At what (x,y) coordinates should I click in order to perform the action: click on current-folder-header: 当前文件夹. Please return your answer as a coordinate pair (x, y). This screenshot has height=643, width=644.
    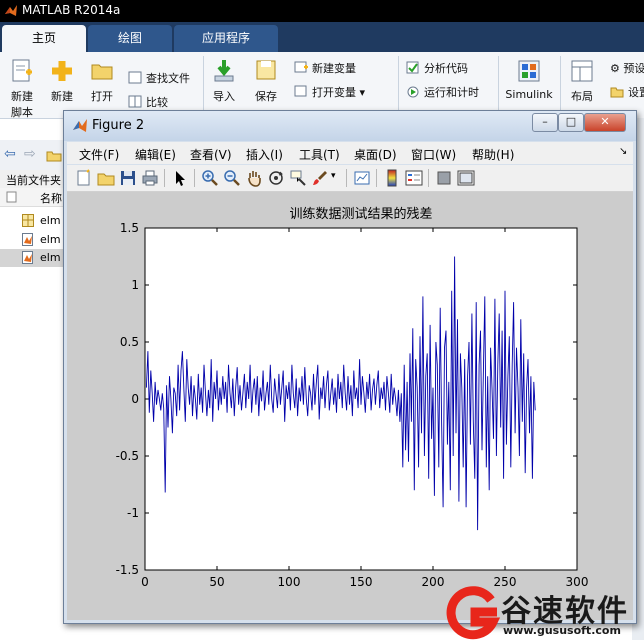
    Looking at the image, I should click on (35, 179).